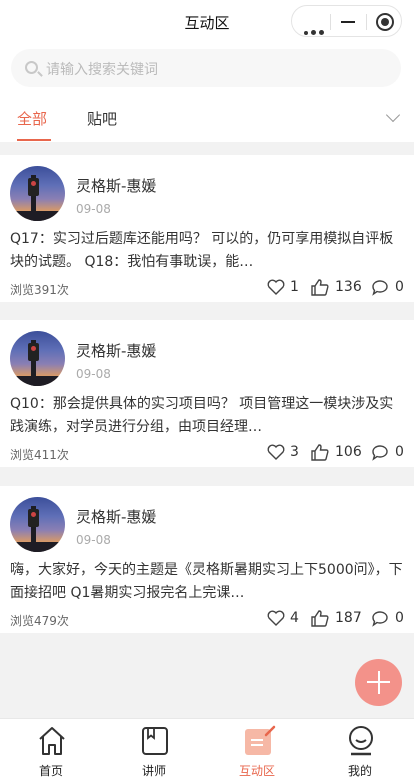 This screenshot has height=781, width=414. I want to click on thumbs-up-count: 187, so click(348, 618).